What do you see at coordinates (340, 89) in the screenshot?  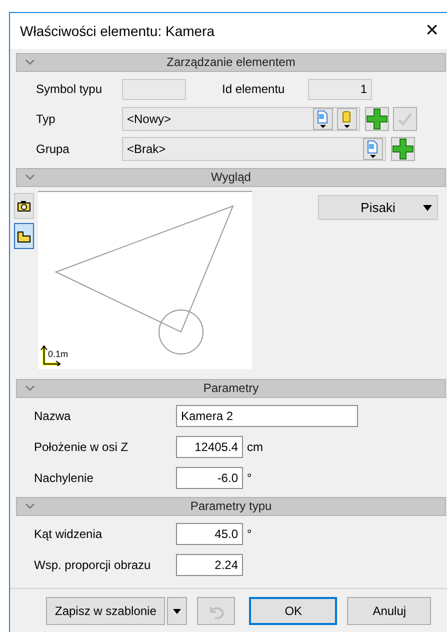 I see `id-field: 1` at bounding box center [340, 89].